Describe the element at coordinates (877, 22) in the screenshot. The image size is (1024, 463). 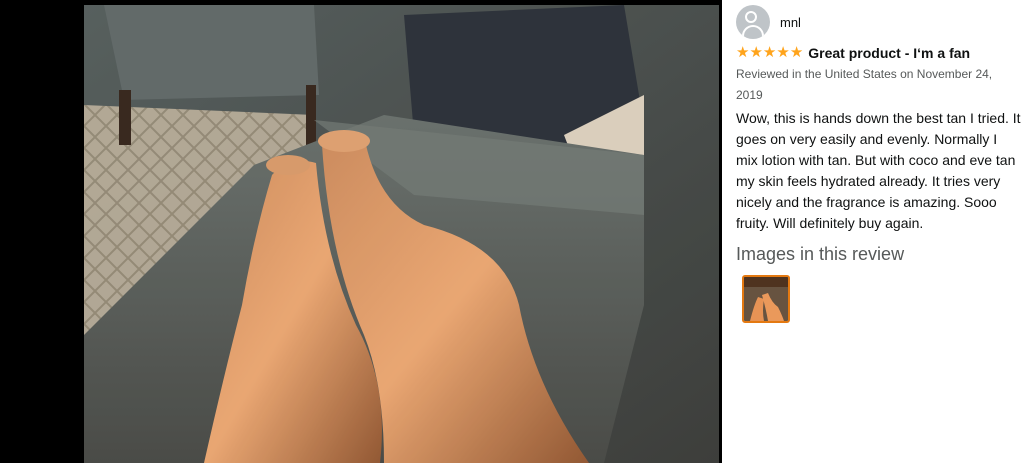
I see `review-author: mnl` at that location.